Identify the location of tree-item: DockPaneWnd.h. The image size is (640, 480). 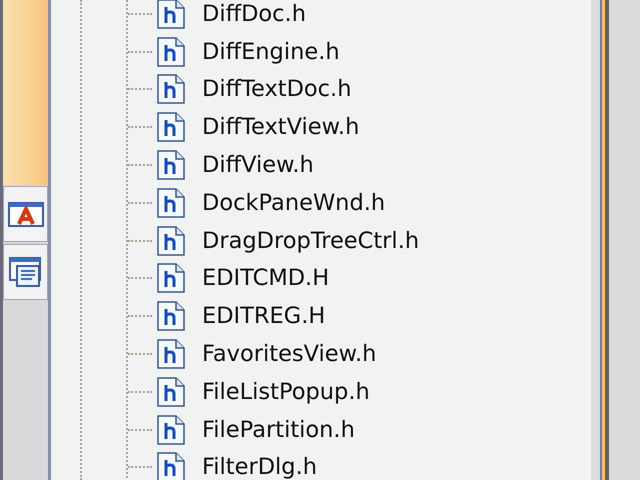
(294, 203).